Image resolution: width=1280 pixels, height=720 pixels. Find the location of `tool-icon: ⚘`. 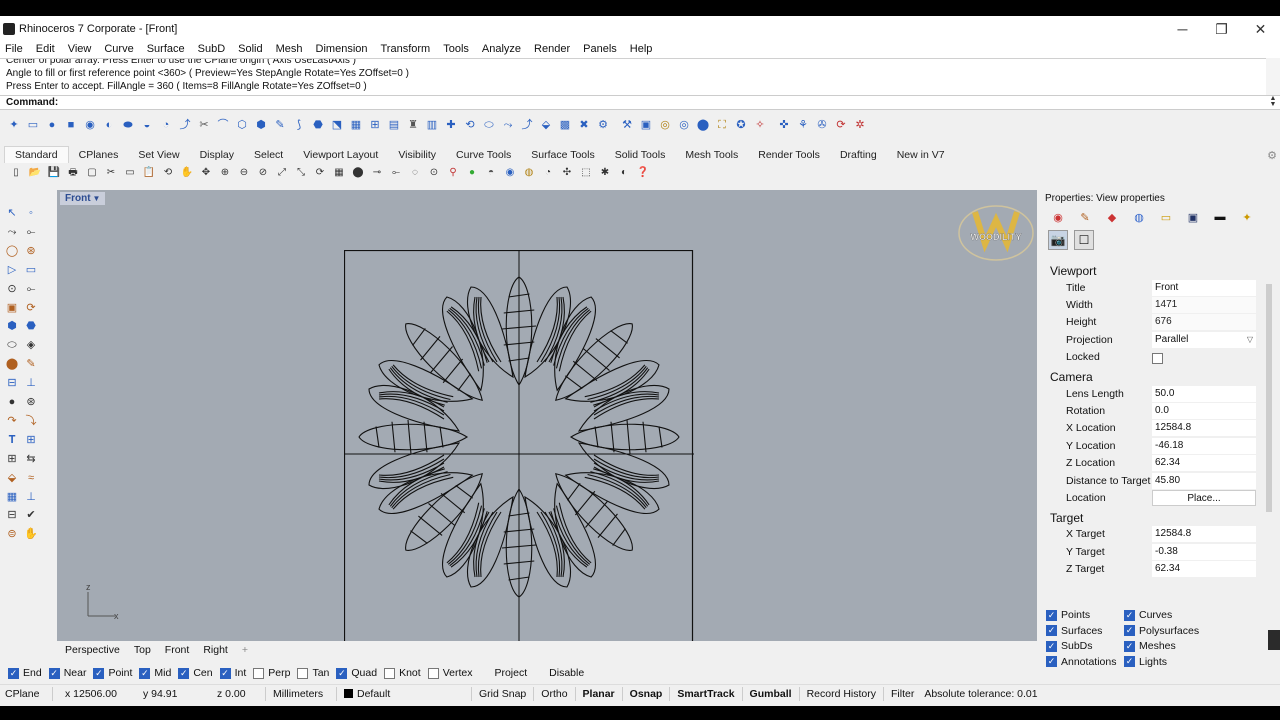

tool-icon: ⚘ is located at coordinates (803, 125).